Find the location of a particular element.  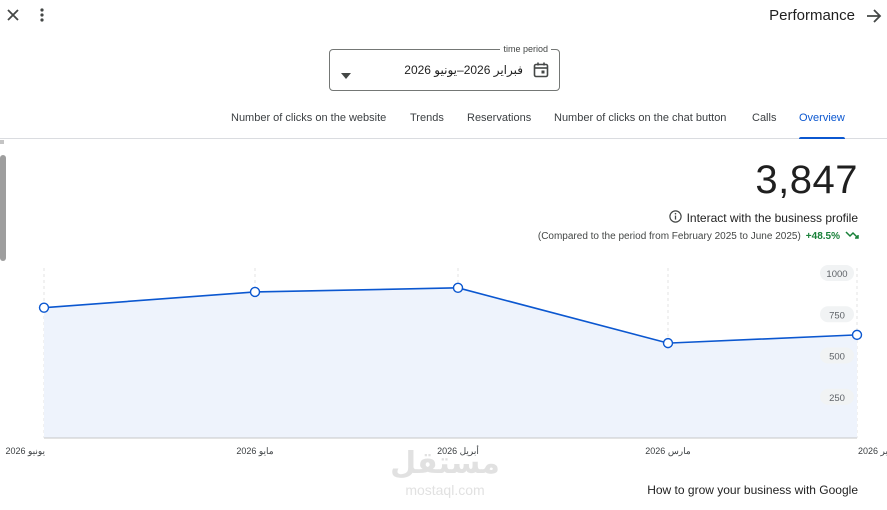

x-tick-label-3: مارس 2026 is located at coordinates (668, 451).